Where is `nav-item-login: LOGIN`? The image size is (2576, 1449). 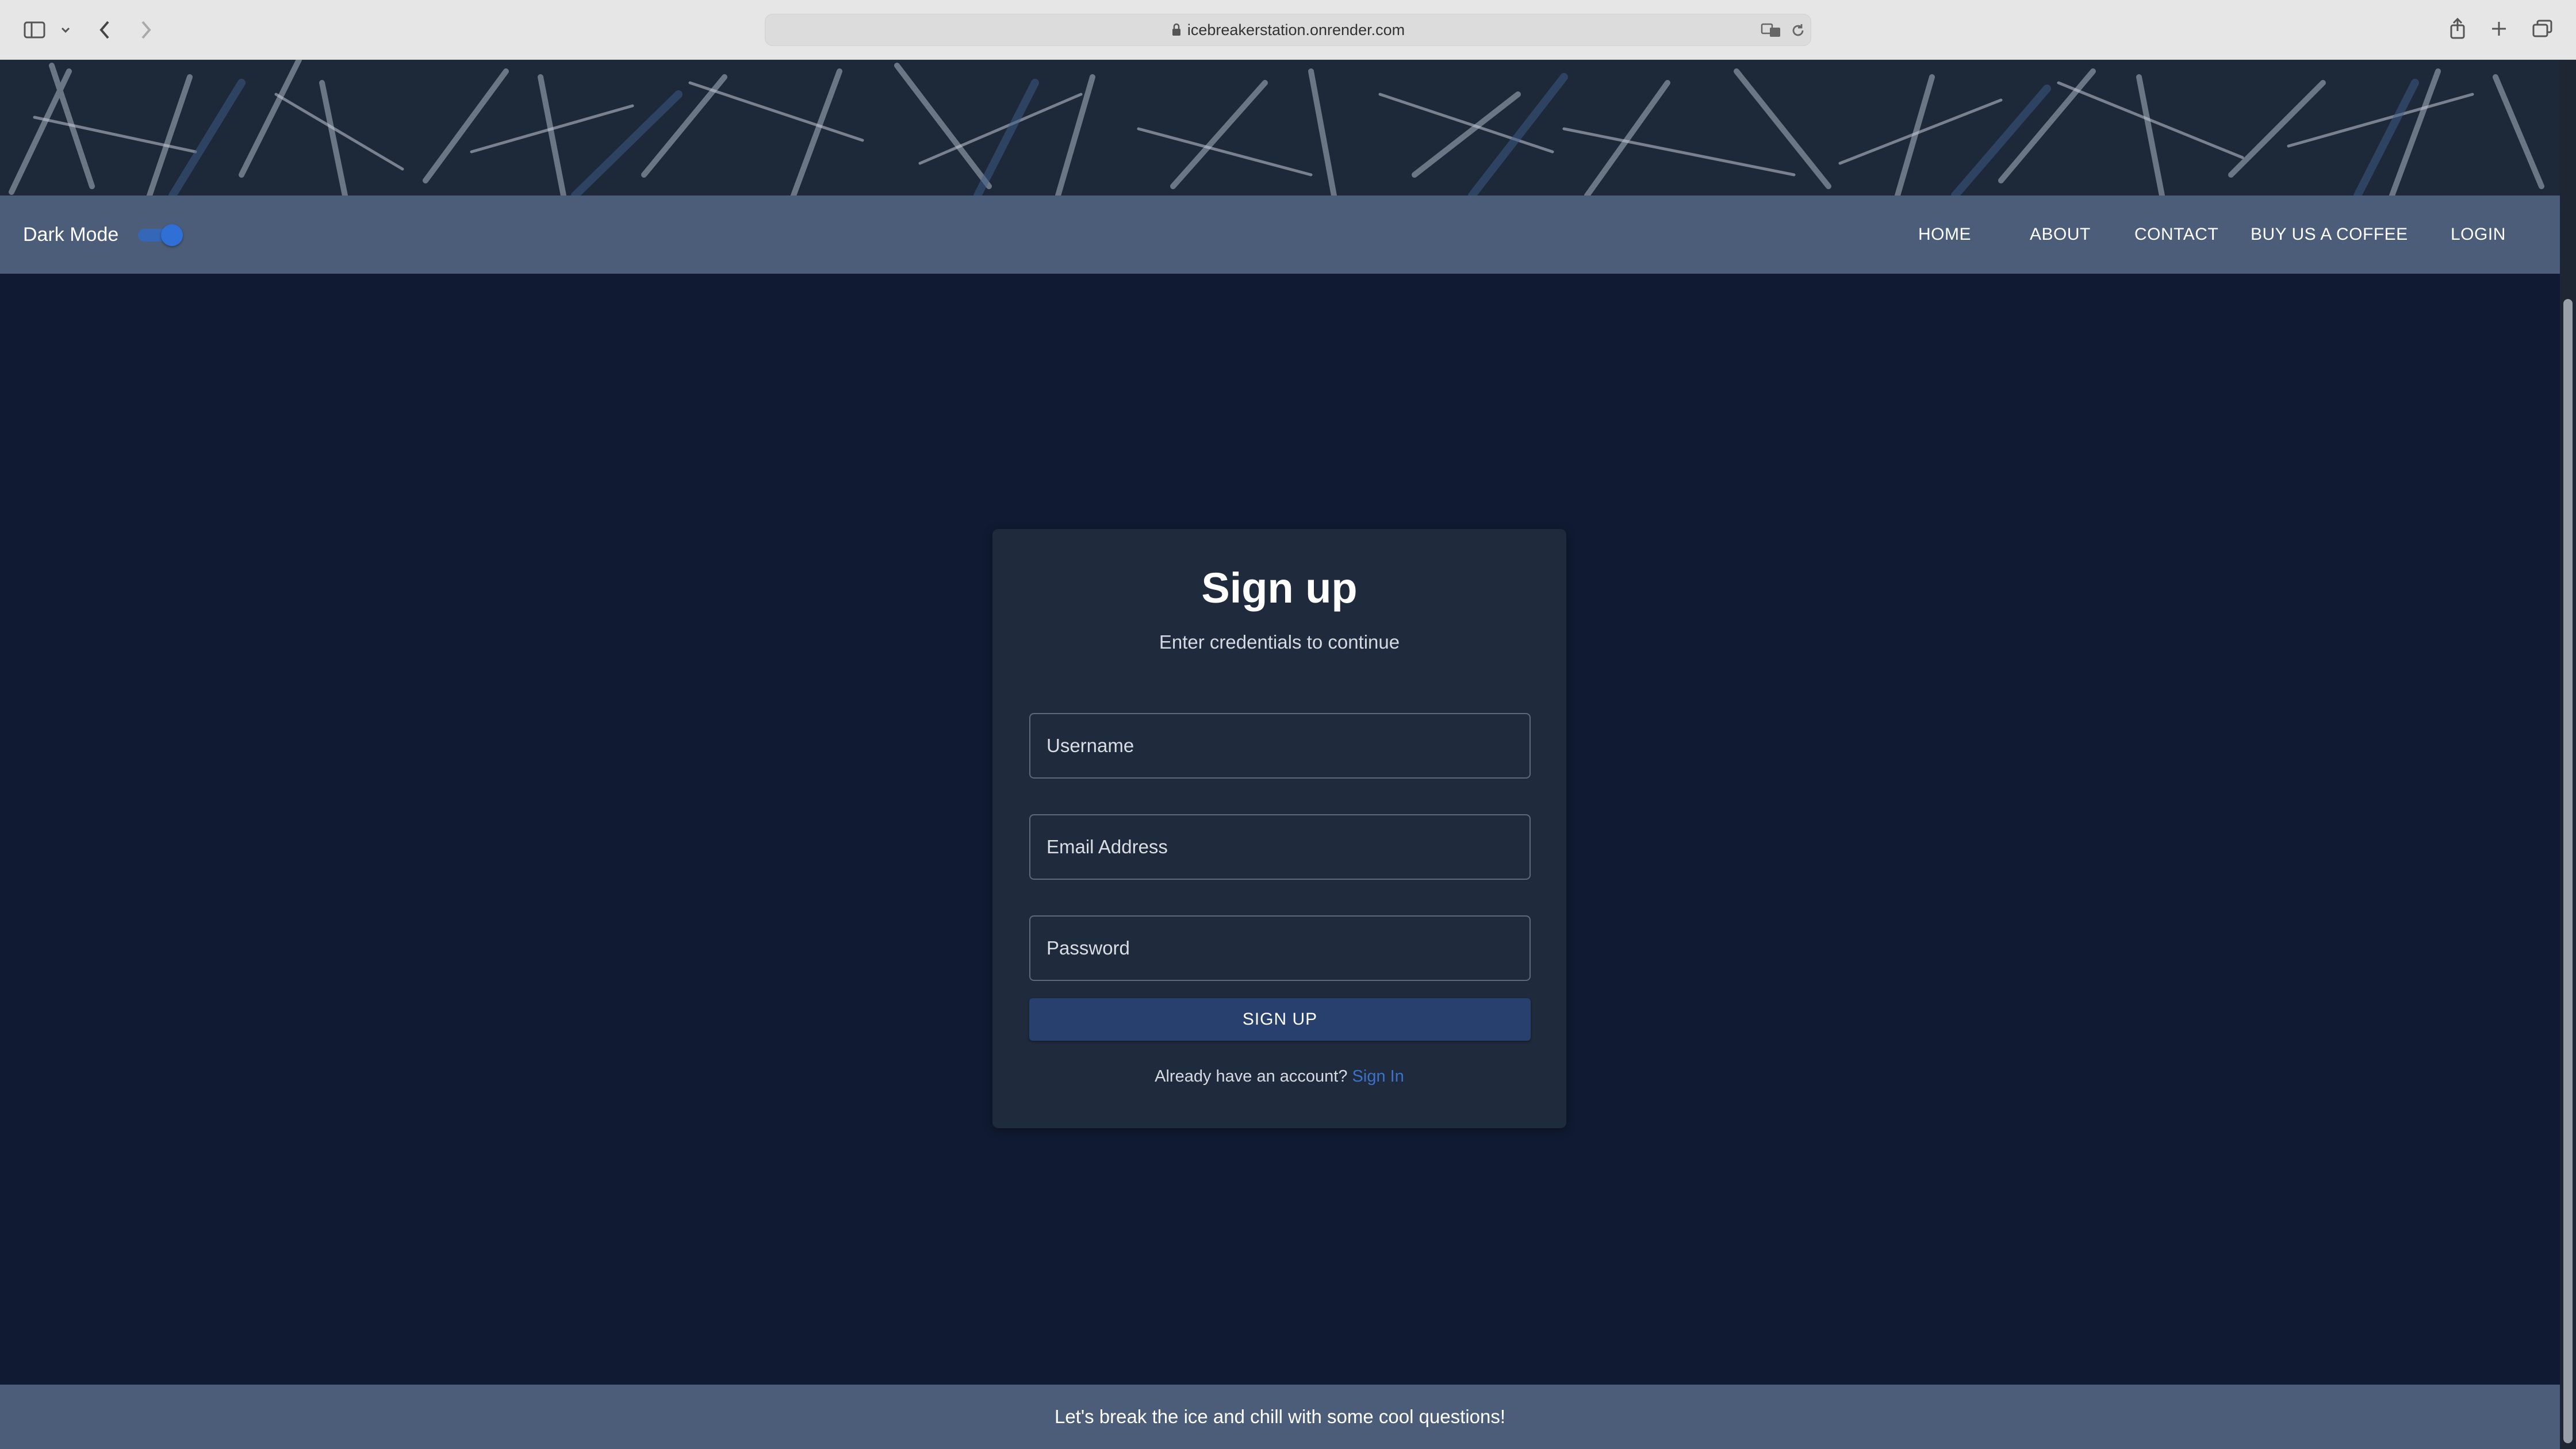 nav-item-login: LOGIN is located at coordinates (2478, 234).